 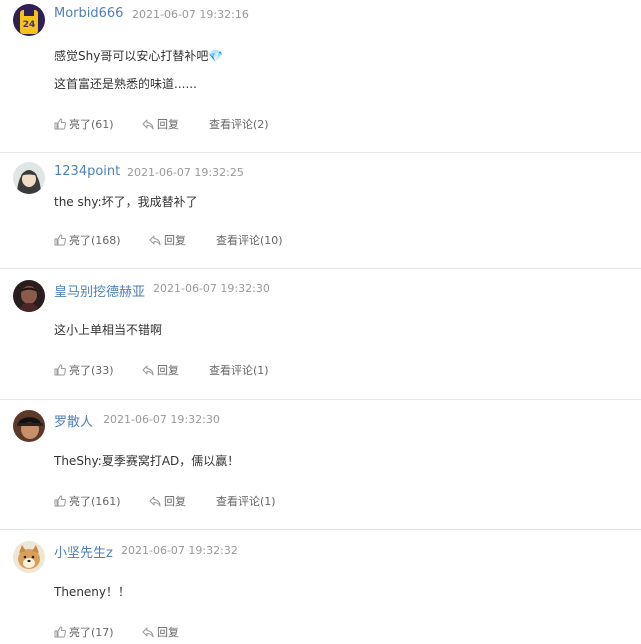 What do you see at coordinates (87, 171) in the screenshot?
I see `username: 1234point` at bounding box center [87, 171].